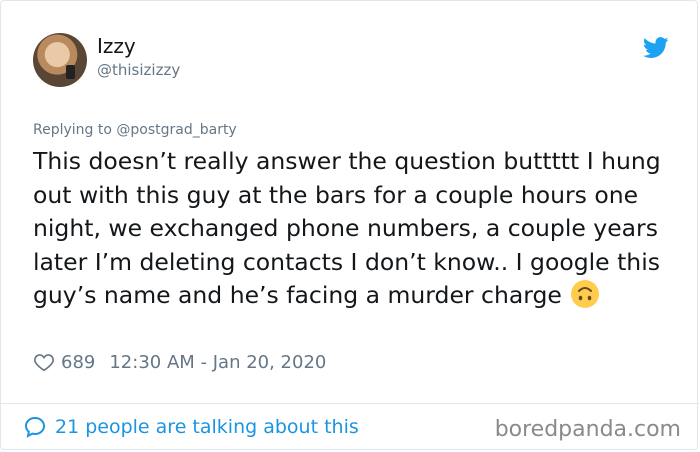  I want to click on heart-icon, so click(44, 362).